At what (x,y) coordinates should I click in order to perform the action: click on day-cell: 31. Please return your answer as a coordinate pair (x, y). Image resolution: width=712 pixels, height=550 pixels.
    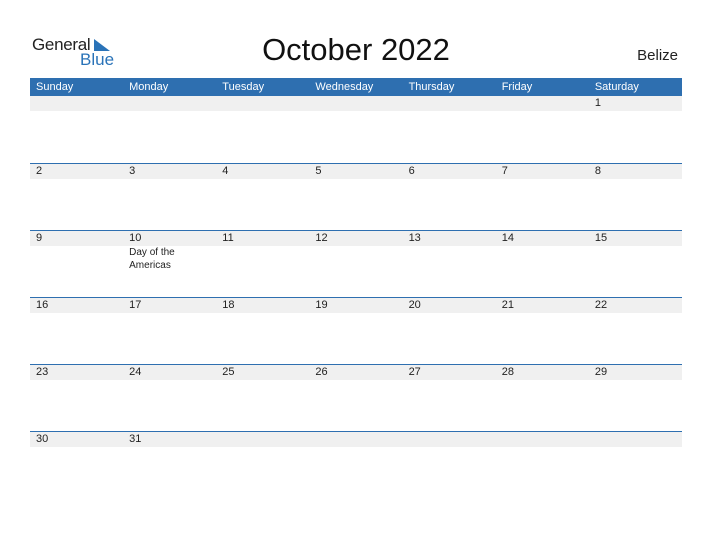
    Looking at the image, I should click on (169, 439).